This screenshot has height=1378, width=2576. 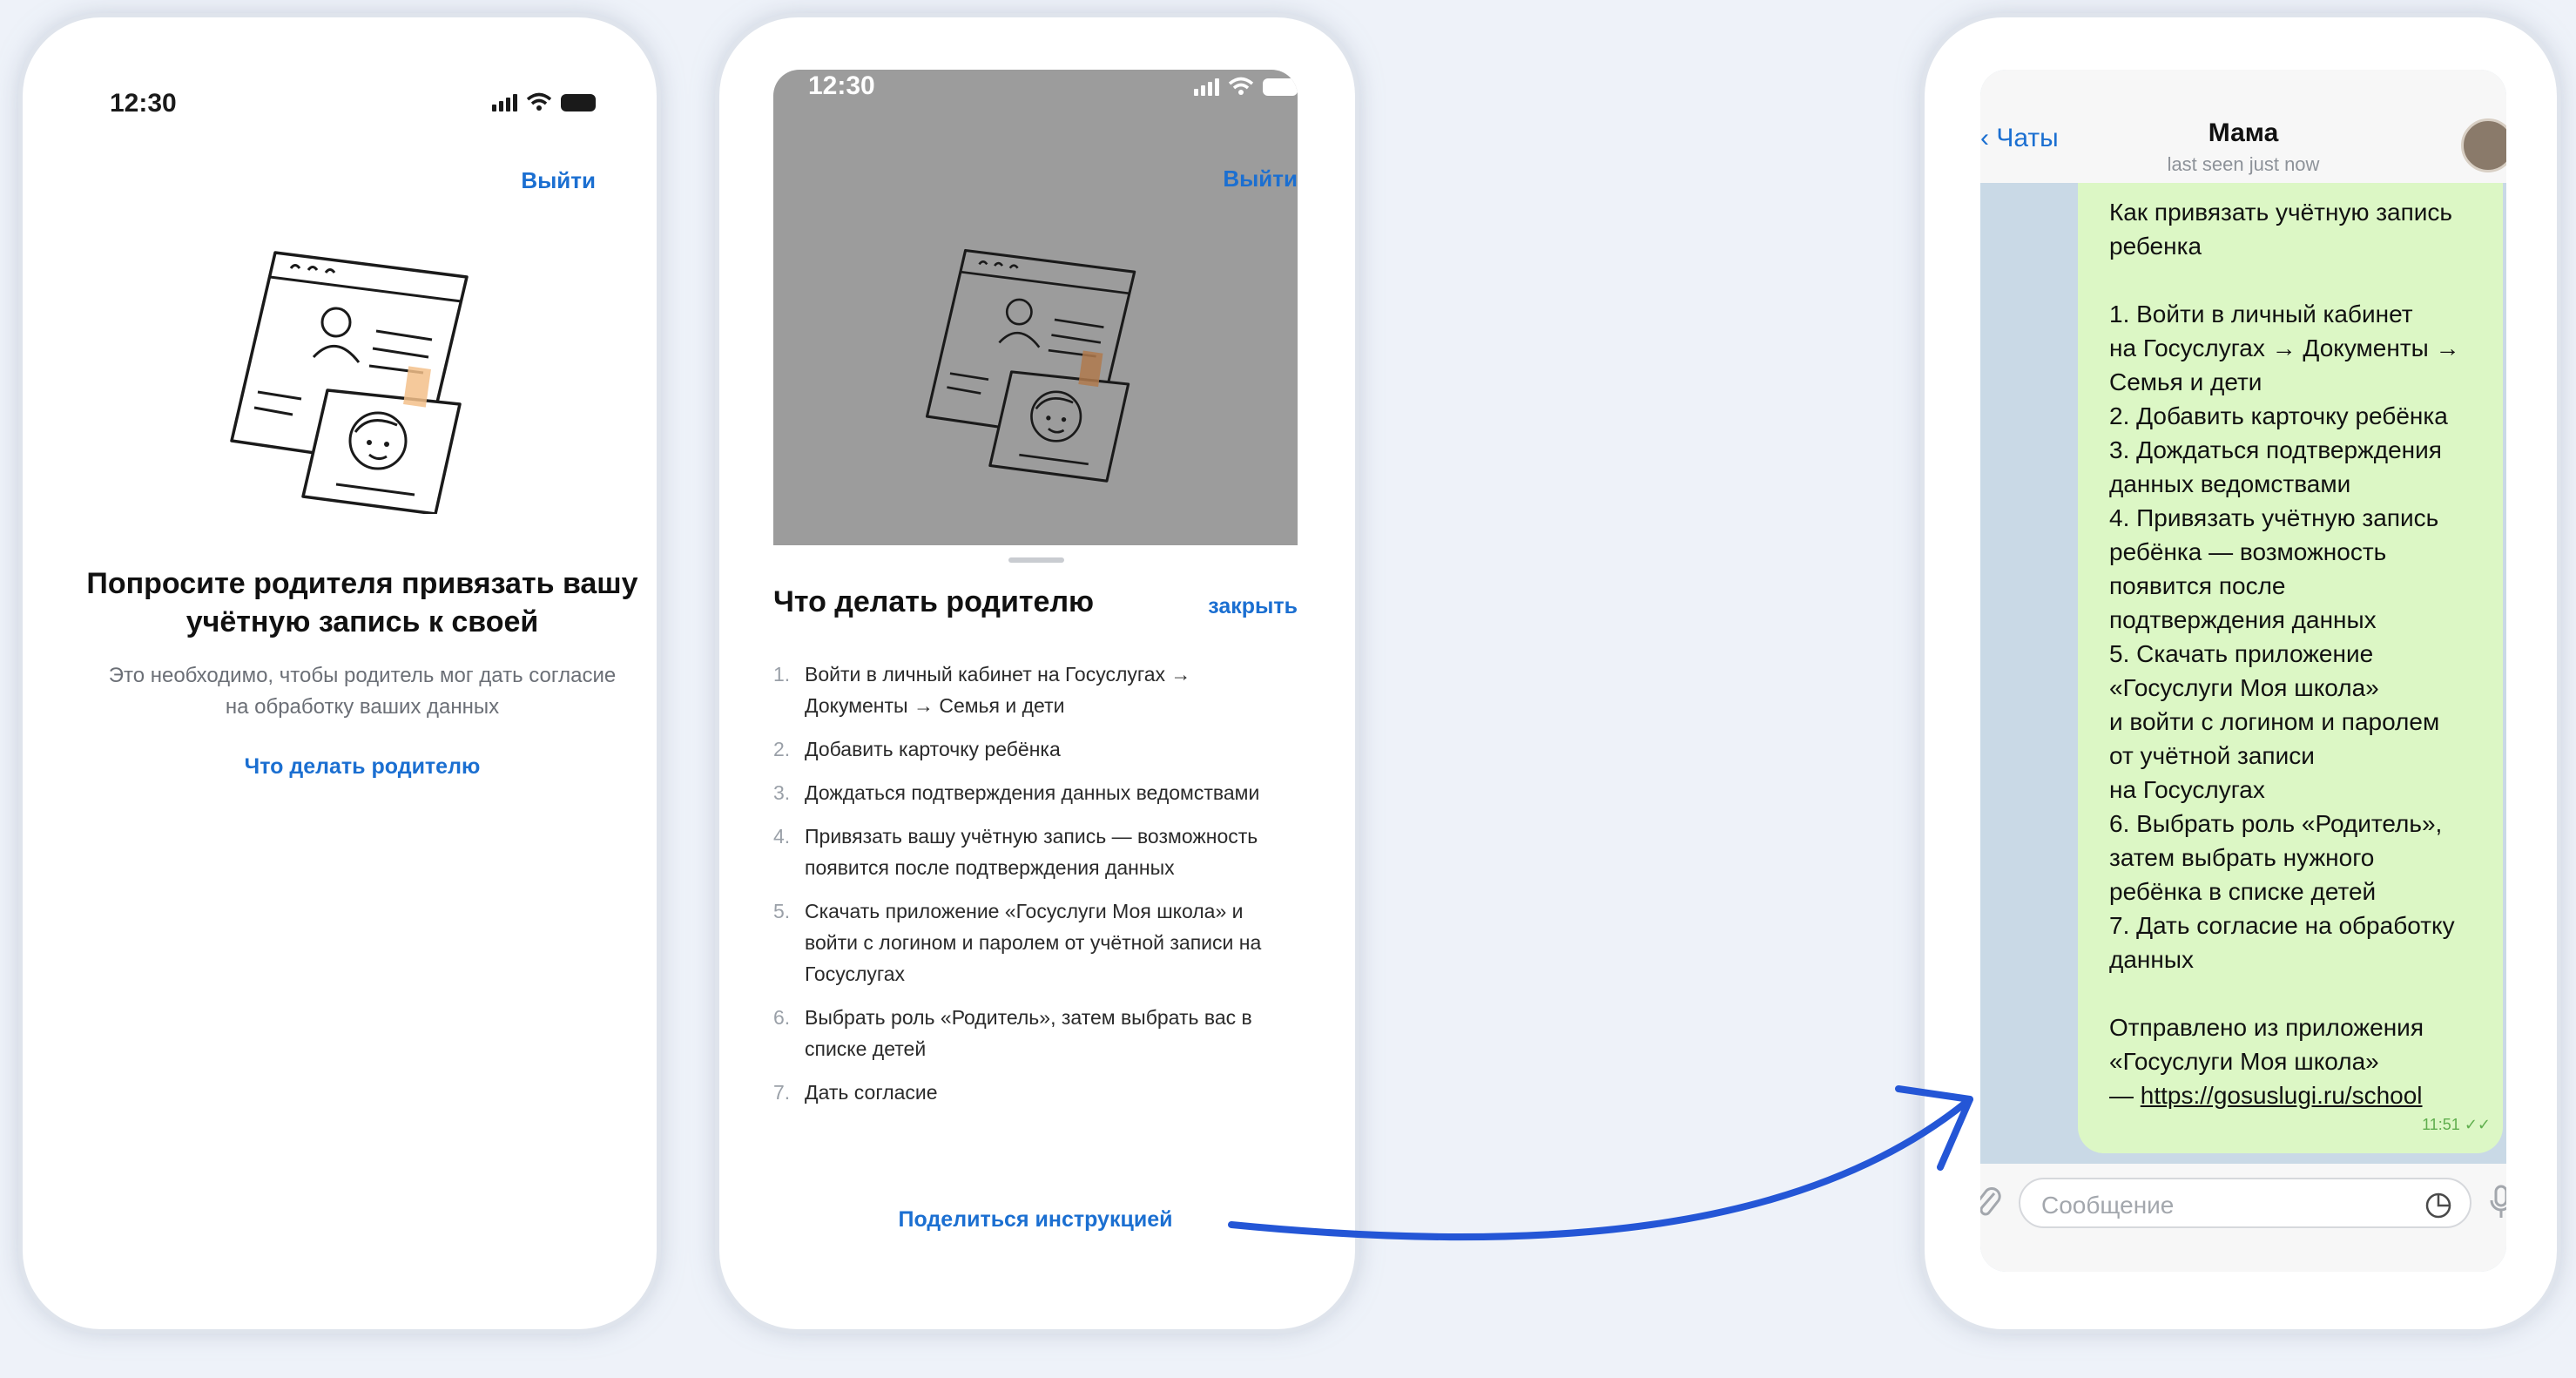 What do you see at coordinates (1600, 1163) in the screenshot?
I see `share-flow-arrow` at bounding box center [1600, 1163].